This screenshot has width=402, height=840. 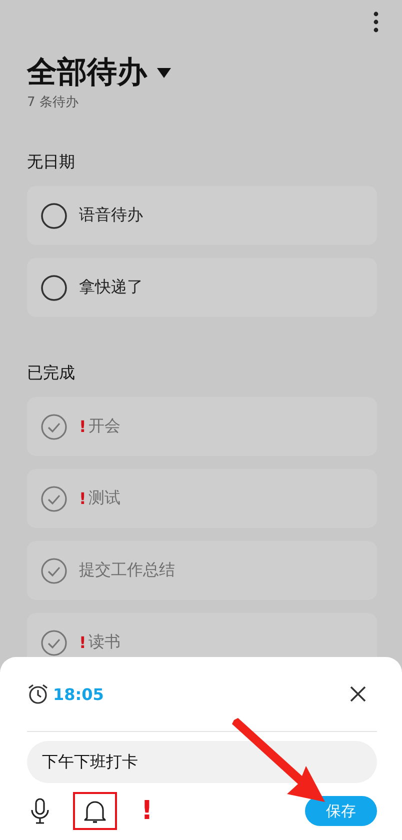 I want to click on todo-text: !开会, so click(x=99, y=426).